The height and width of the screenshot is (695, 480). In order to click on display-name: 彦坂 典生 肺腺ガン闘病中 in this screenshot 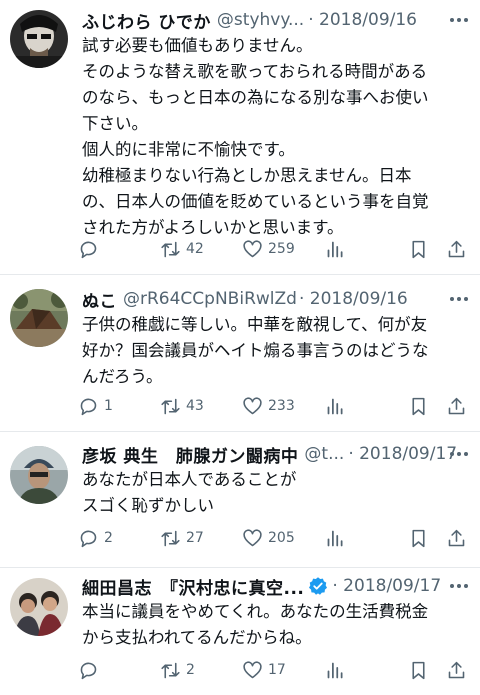, I will do `click(190, 454)`.